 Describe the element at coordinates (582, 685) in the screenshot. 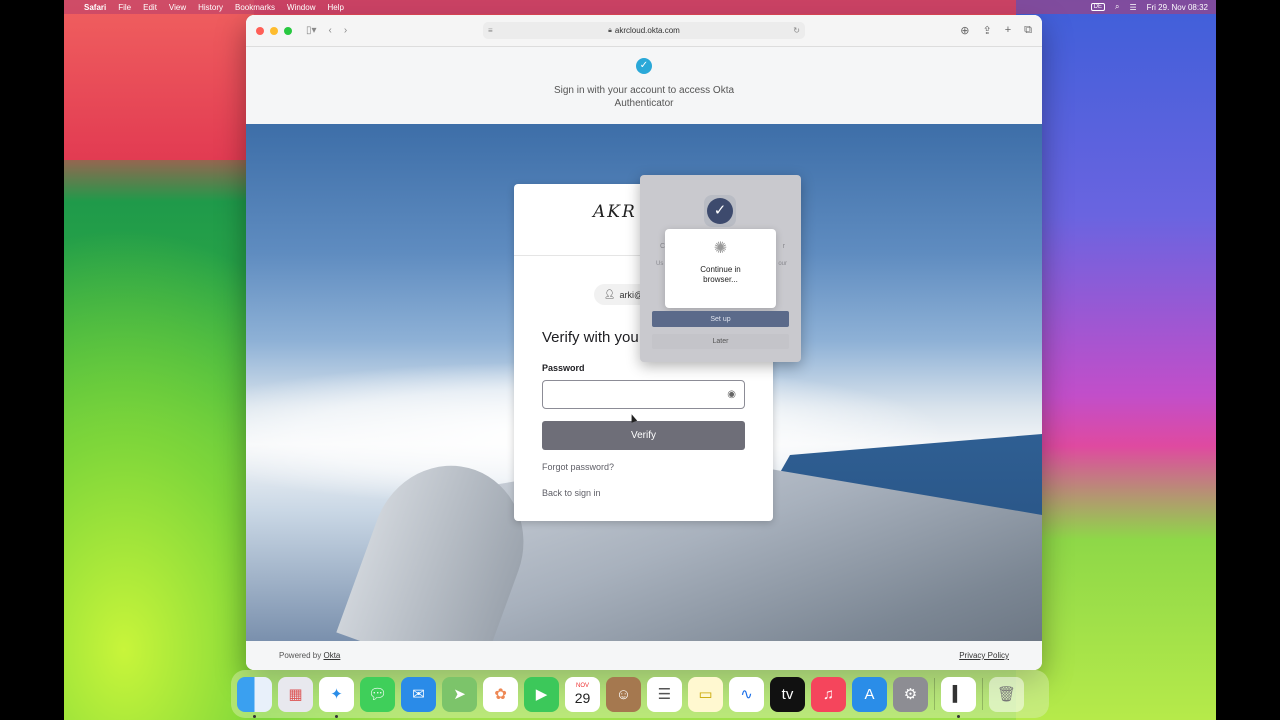

I see `calendar-month: NOV` at that location.